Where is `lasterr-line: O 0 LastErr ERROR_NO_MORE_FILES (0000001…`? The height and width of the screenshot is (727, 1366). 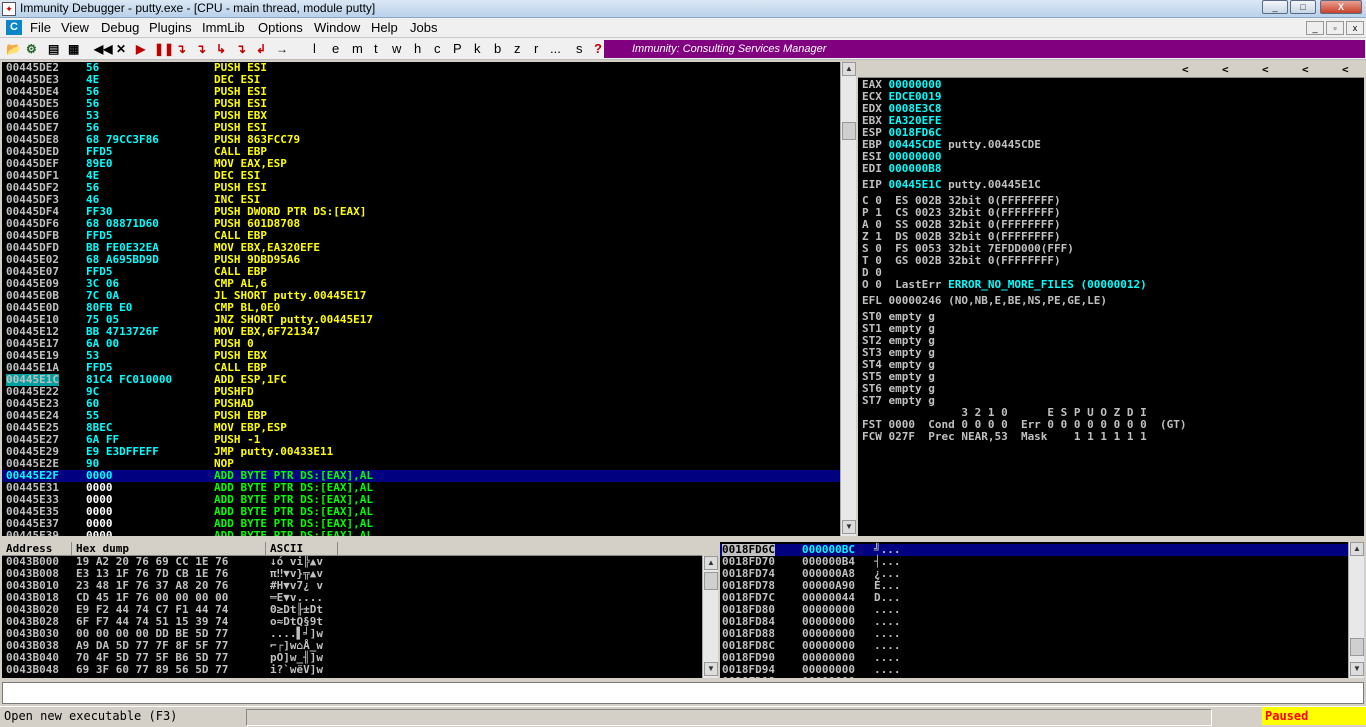 lasterr-line: O 0 LastErr ERROR_NO_MORE_FILES (0000001… is located at coordinates (1004, 285).